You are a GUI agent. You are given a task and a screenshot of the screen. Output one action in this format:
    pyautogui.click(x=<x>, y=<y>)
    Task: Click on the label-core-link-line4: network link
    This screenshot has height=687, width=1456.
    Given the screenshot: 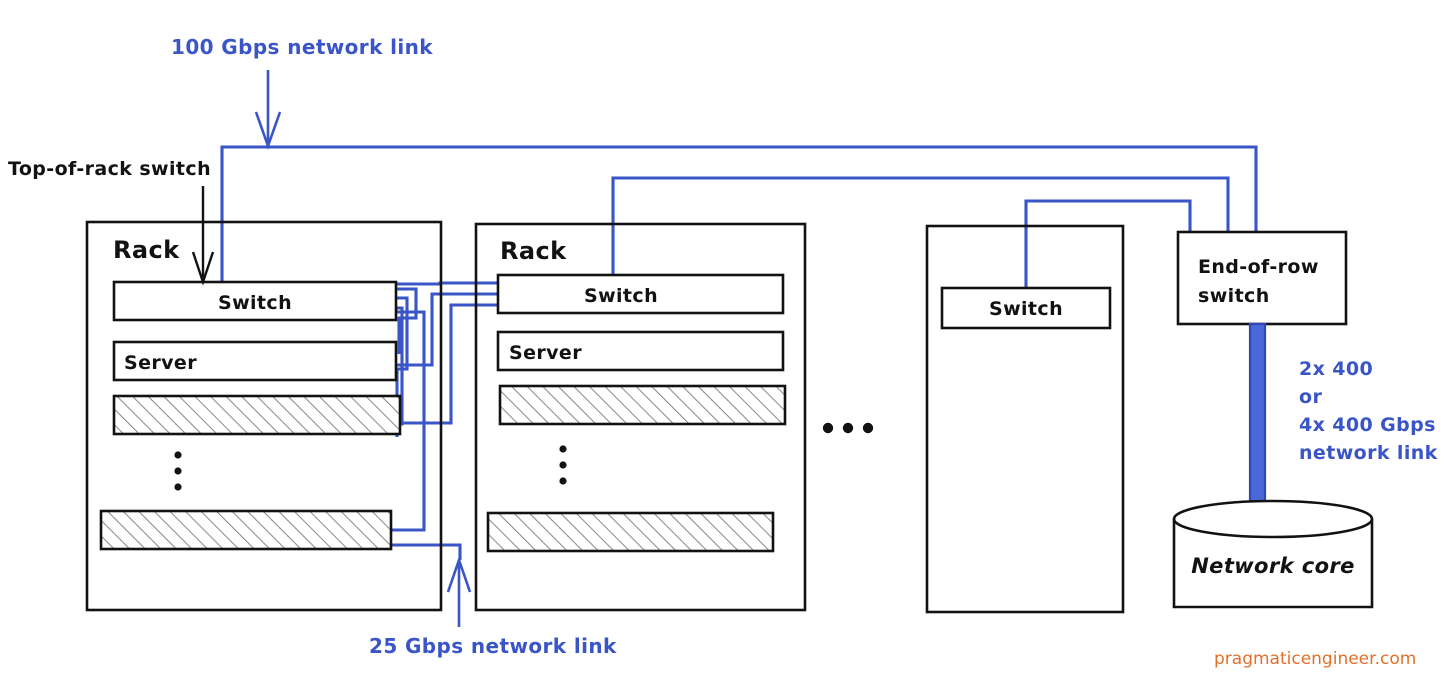 What is the action you would take?
    pyautogui.click(x=1368, y=453)
    